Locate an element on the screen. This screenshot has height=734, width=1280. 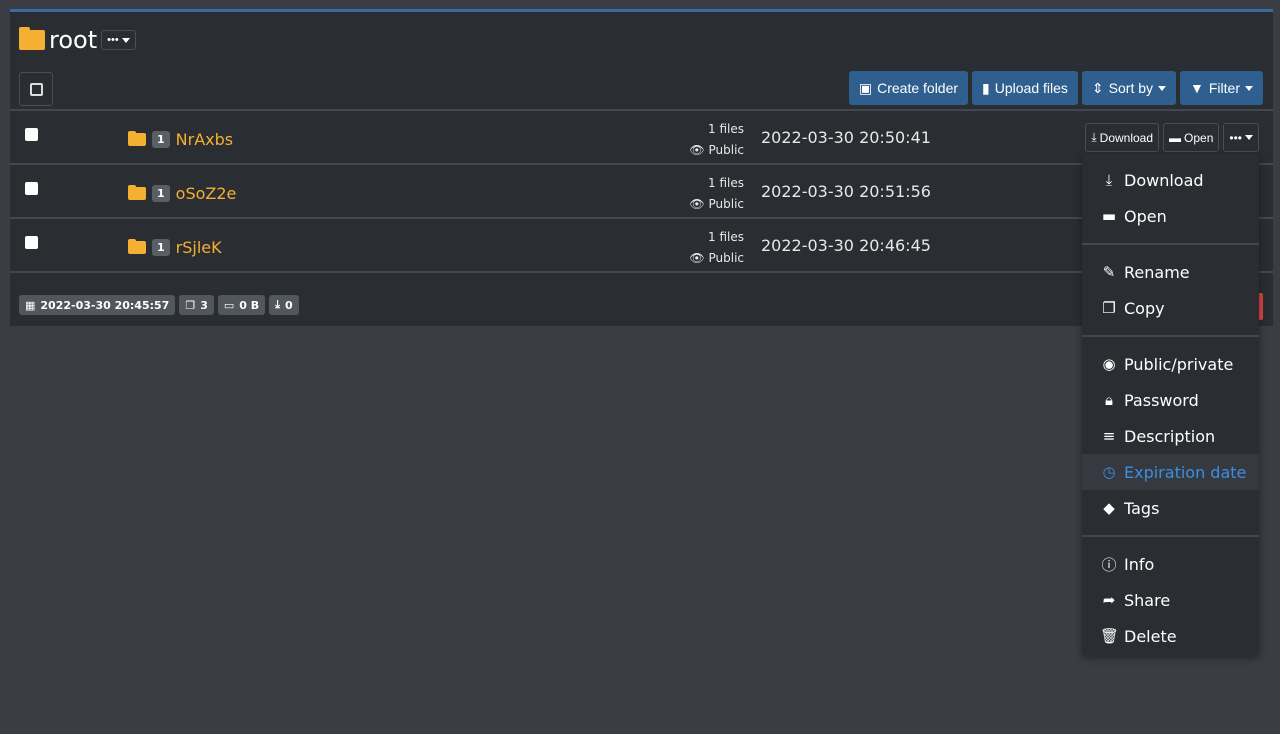
folder-name-link: oSoZ2e is located at coordinates (206, 193).